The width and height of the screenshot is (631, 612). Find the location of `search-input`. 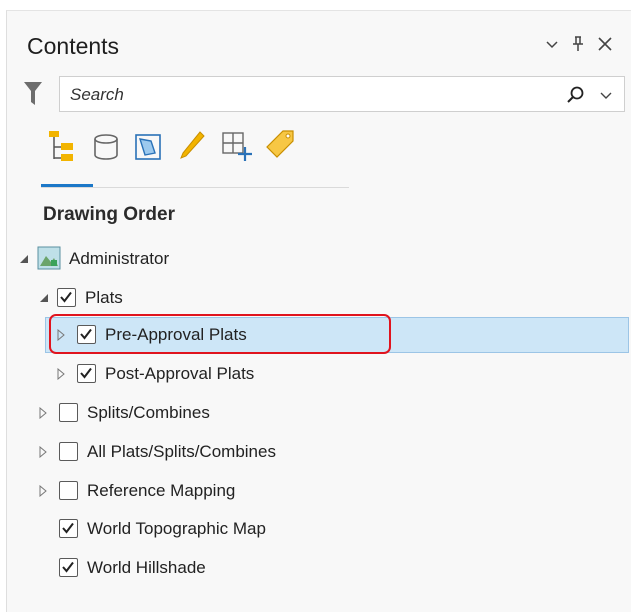

search-input is located at coordinates (308, 95).